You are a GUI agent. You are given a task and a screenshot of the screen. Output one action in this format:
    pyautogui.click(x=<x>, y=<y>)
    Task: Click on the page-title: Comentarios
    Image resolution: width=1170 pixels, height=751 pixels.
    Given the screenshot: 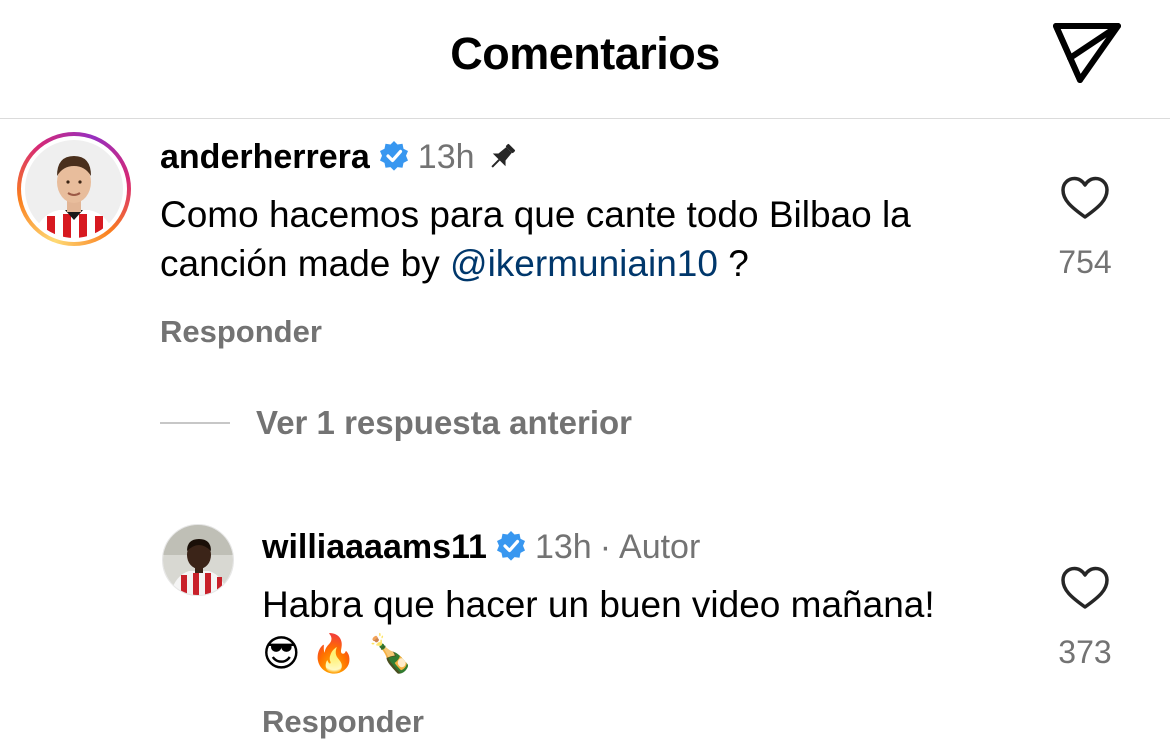 What is the action you would take?
    pyautogui.click(x=585, y=53)
    